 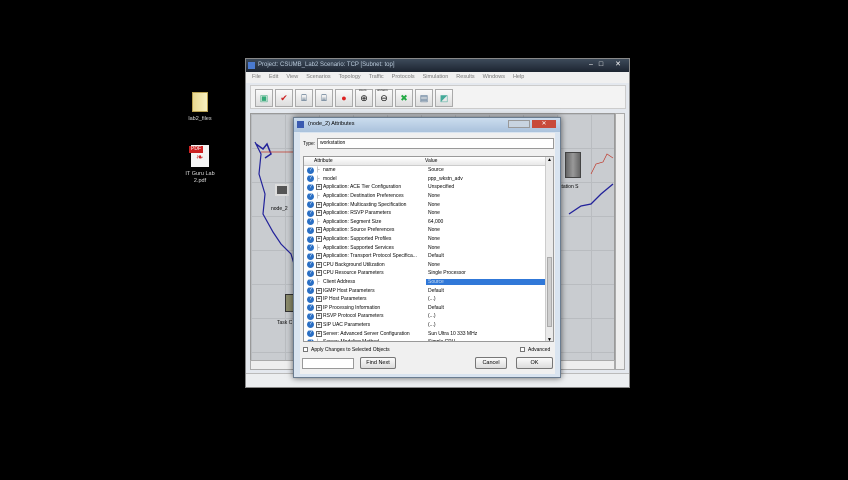 What do you see at coordinates (465, 78) in the screenshot?
I see `menu-results: Results` at bounding box center [465, 78].